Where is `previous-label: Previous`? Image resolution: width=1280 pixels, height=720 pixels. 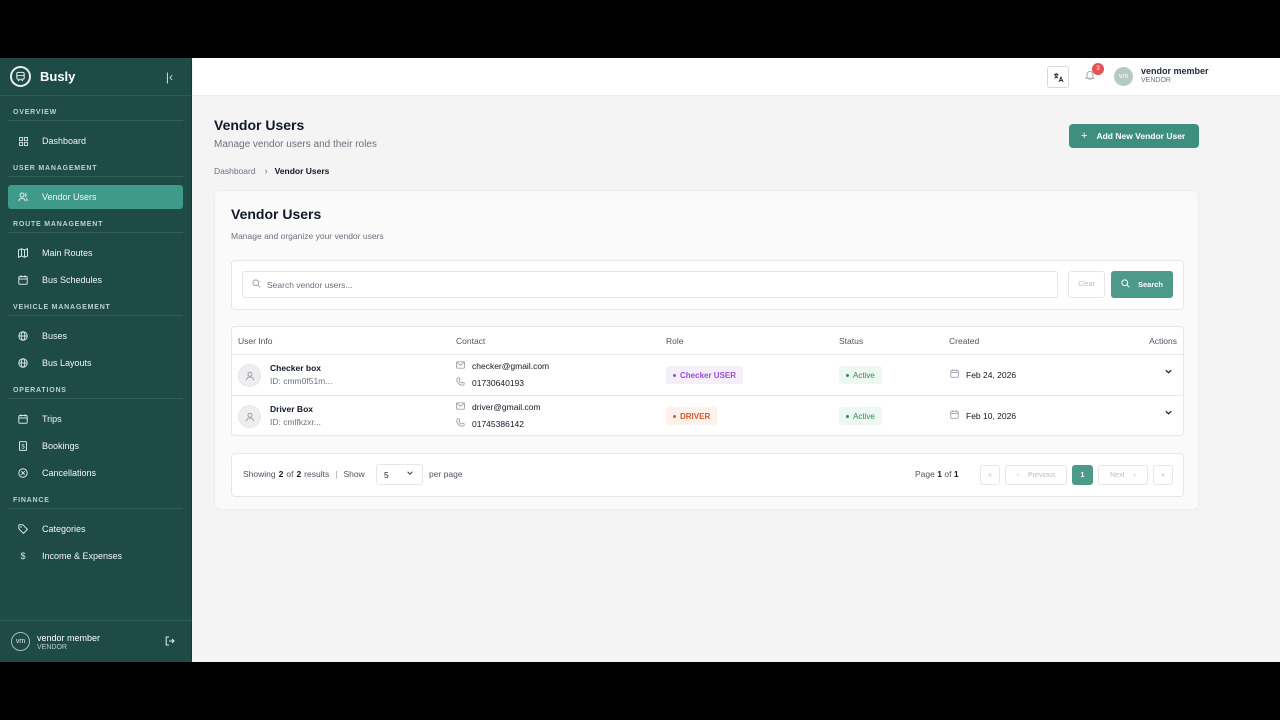
previous-label: Previous is located at coordinates (1042, 475).